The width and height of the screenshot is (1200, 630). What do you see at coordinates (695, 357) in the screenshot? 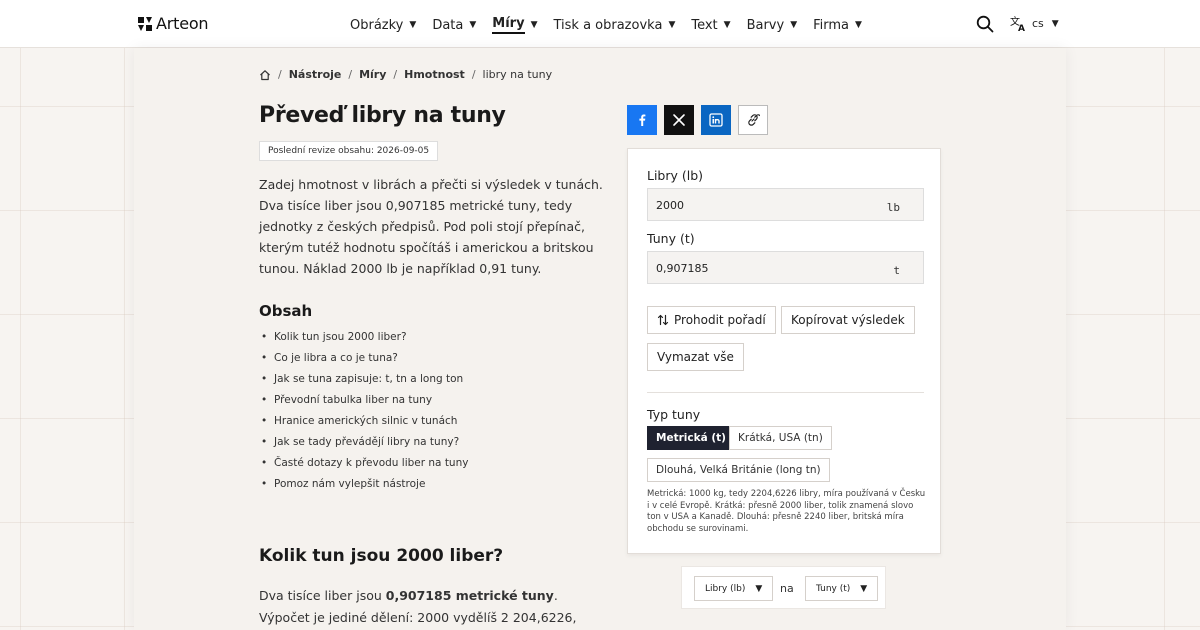
I see `clear-all-button: Vymazat vše` at bounding box center [695, 357].